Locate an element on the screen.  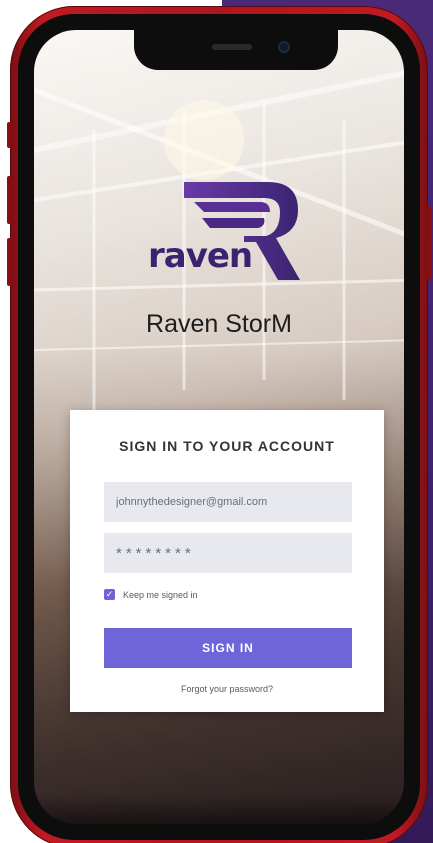
app-name: Raven StorM is located at coordinates (219, 324).